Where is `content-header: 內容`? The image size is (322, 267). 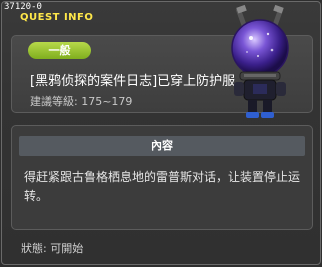 content-header: 內容 is located at coordinates (162, 146).